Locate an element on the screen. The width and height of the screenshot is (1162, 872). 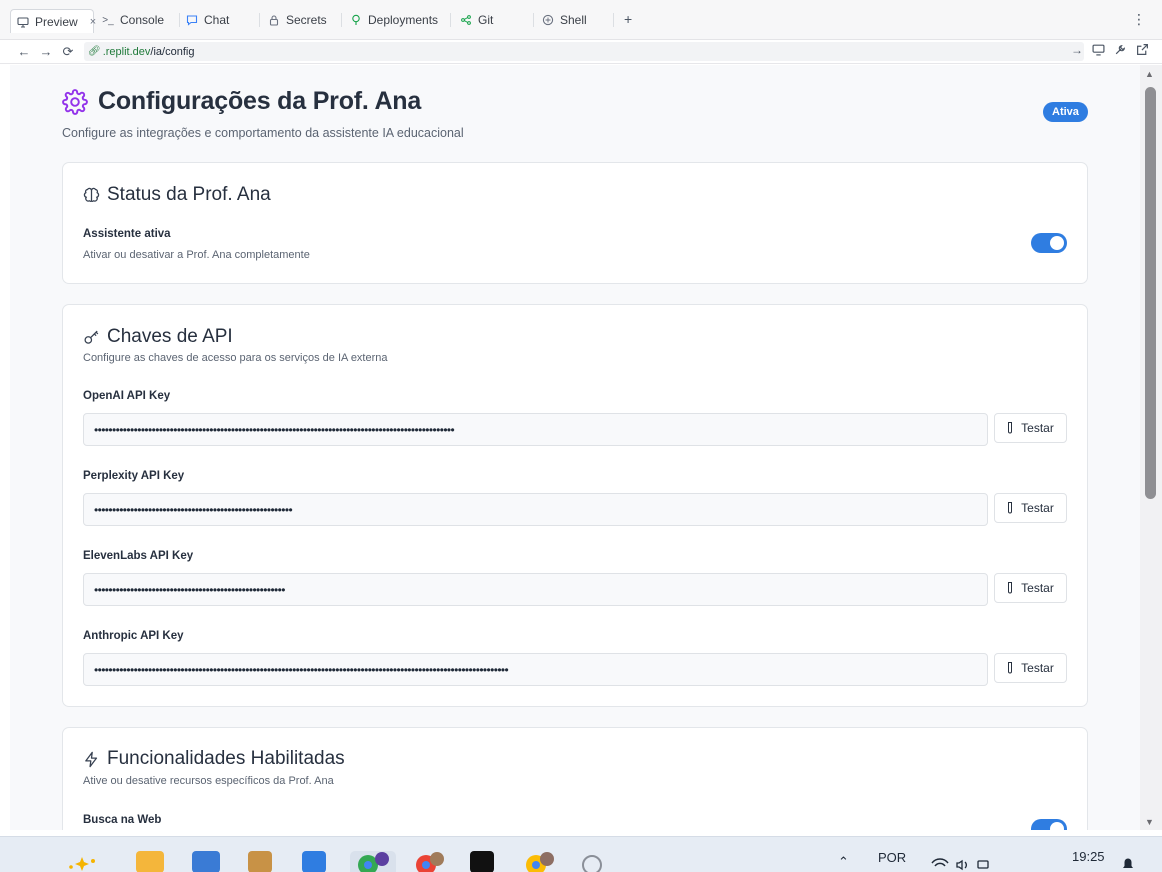
status-card-title-text: Status da Prof. Ana is located at coordinates (189, 194).